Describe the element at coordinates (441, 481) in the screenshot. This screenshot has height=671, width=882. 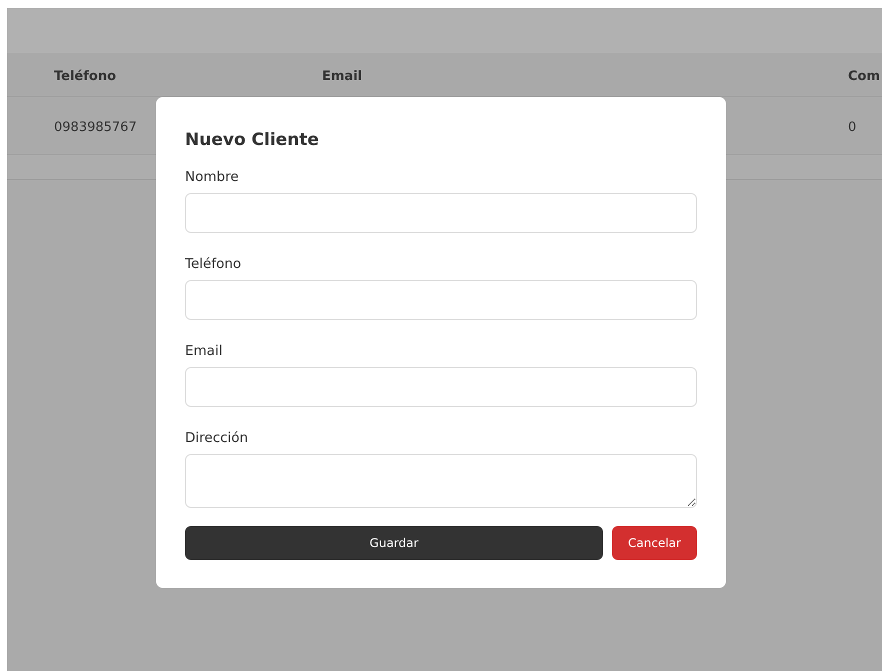
I see `address-field` at that location.